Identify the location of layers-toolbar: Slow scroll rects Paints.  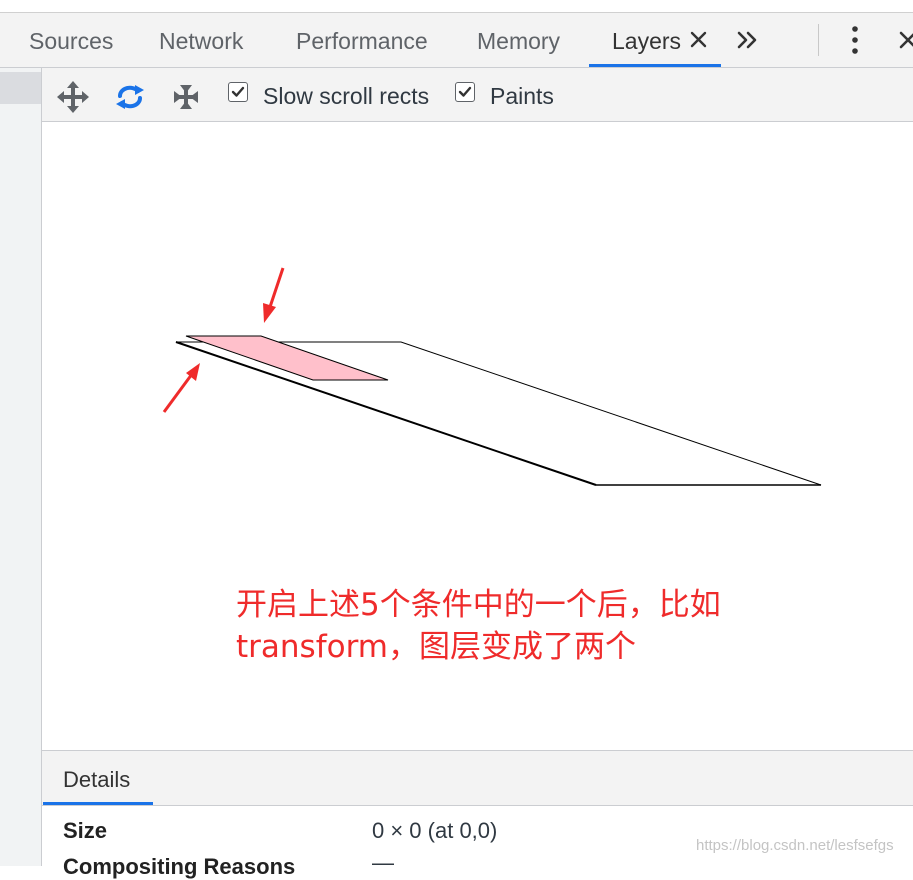
(477, 95).